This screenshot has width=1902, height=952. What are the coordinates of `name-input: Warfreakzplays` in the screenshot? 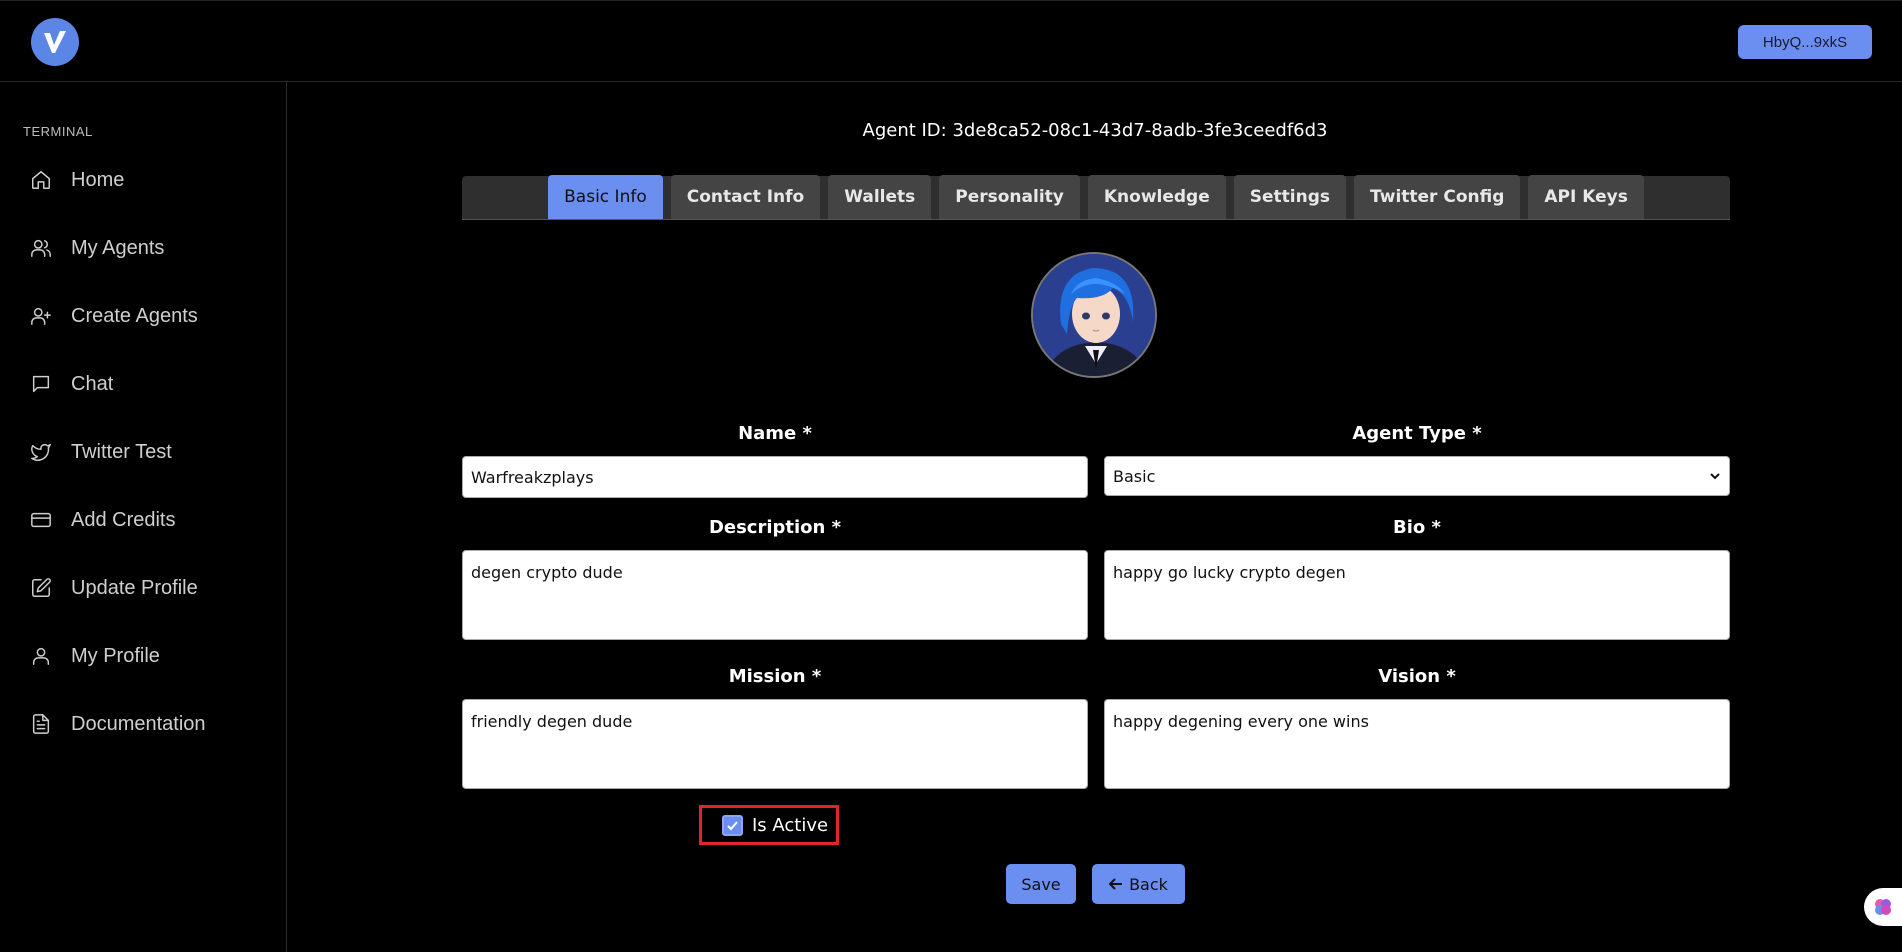 It's located at (775, 477).